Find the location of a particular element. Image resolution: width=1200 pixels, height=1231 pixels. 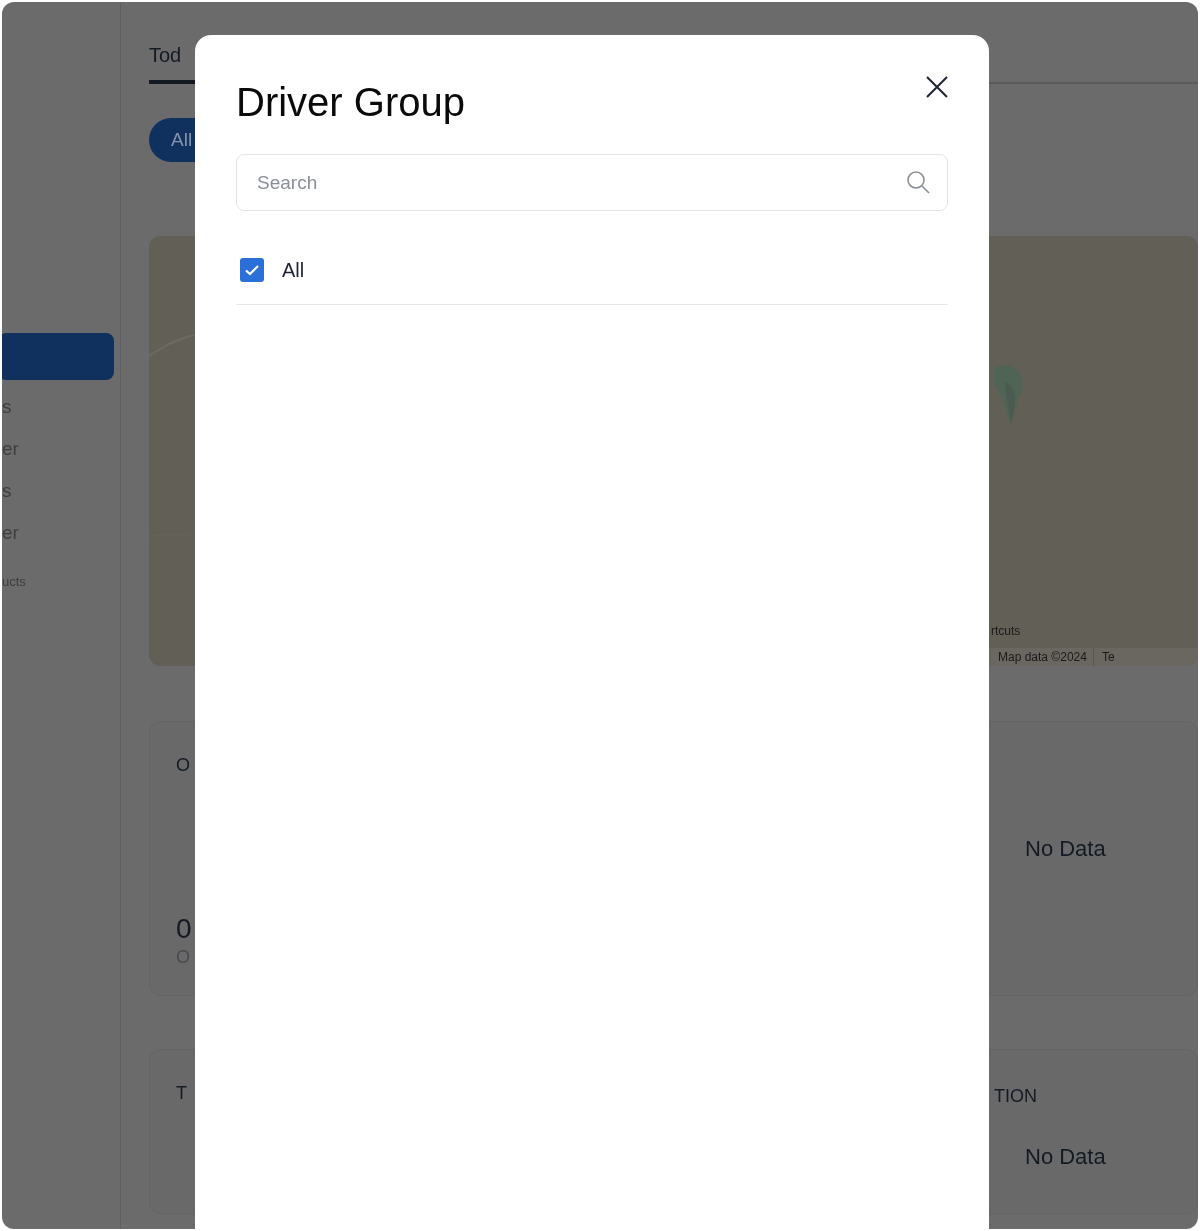

shortcuts-link: rtcuts is located at coordinates (1006, 631).